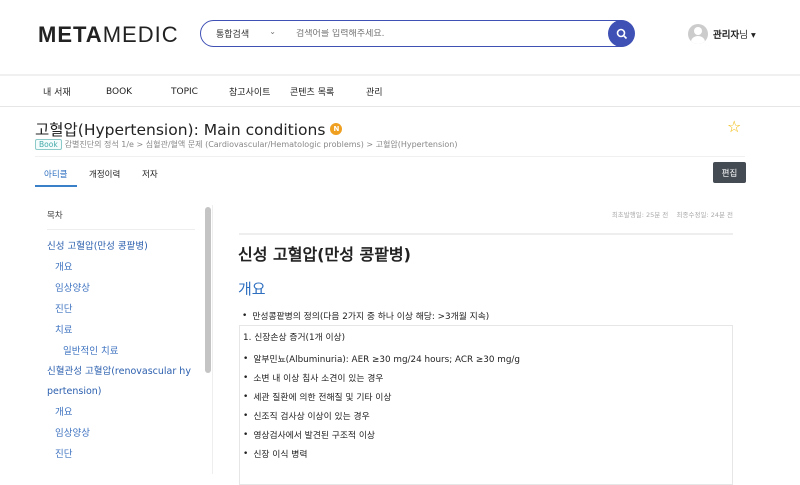 The height and width of the screenshot is (485, 800). Describe the element at coordinates (56, 186) in the screenshot. I see `active-tab-indicator` at that location.